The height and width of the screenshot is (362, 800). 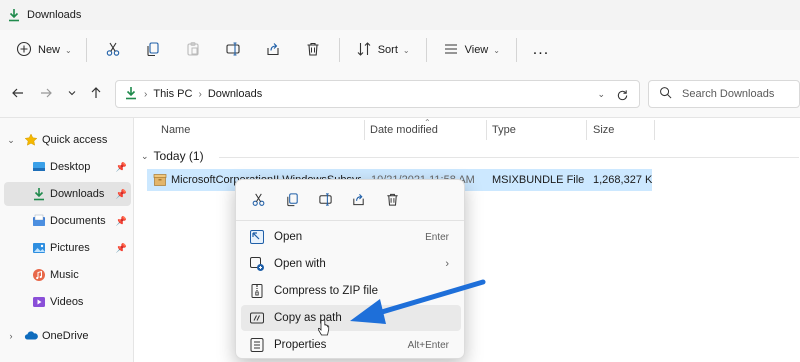 What do you see at coordinates (11, 336) in the screenshot?
I see `chevron-right-icon: ›` at bounding box center [11, 336].